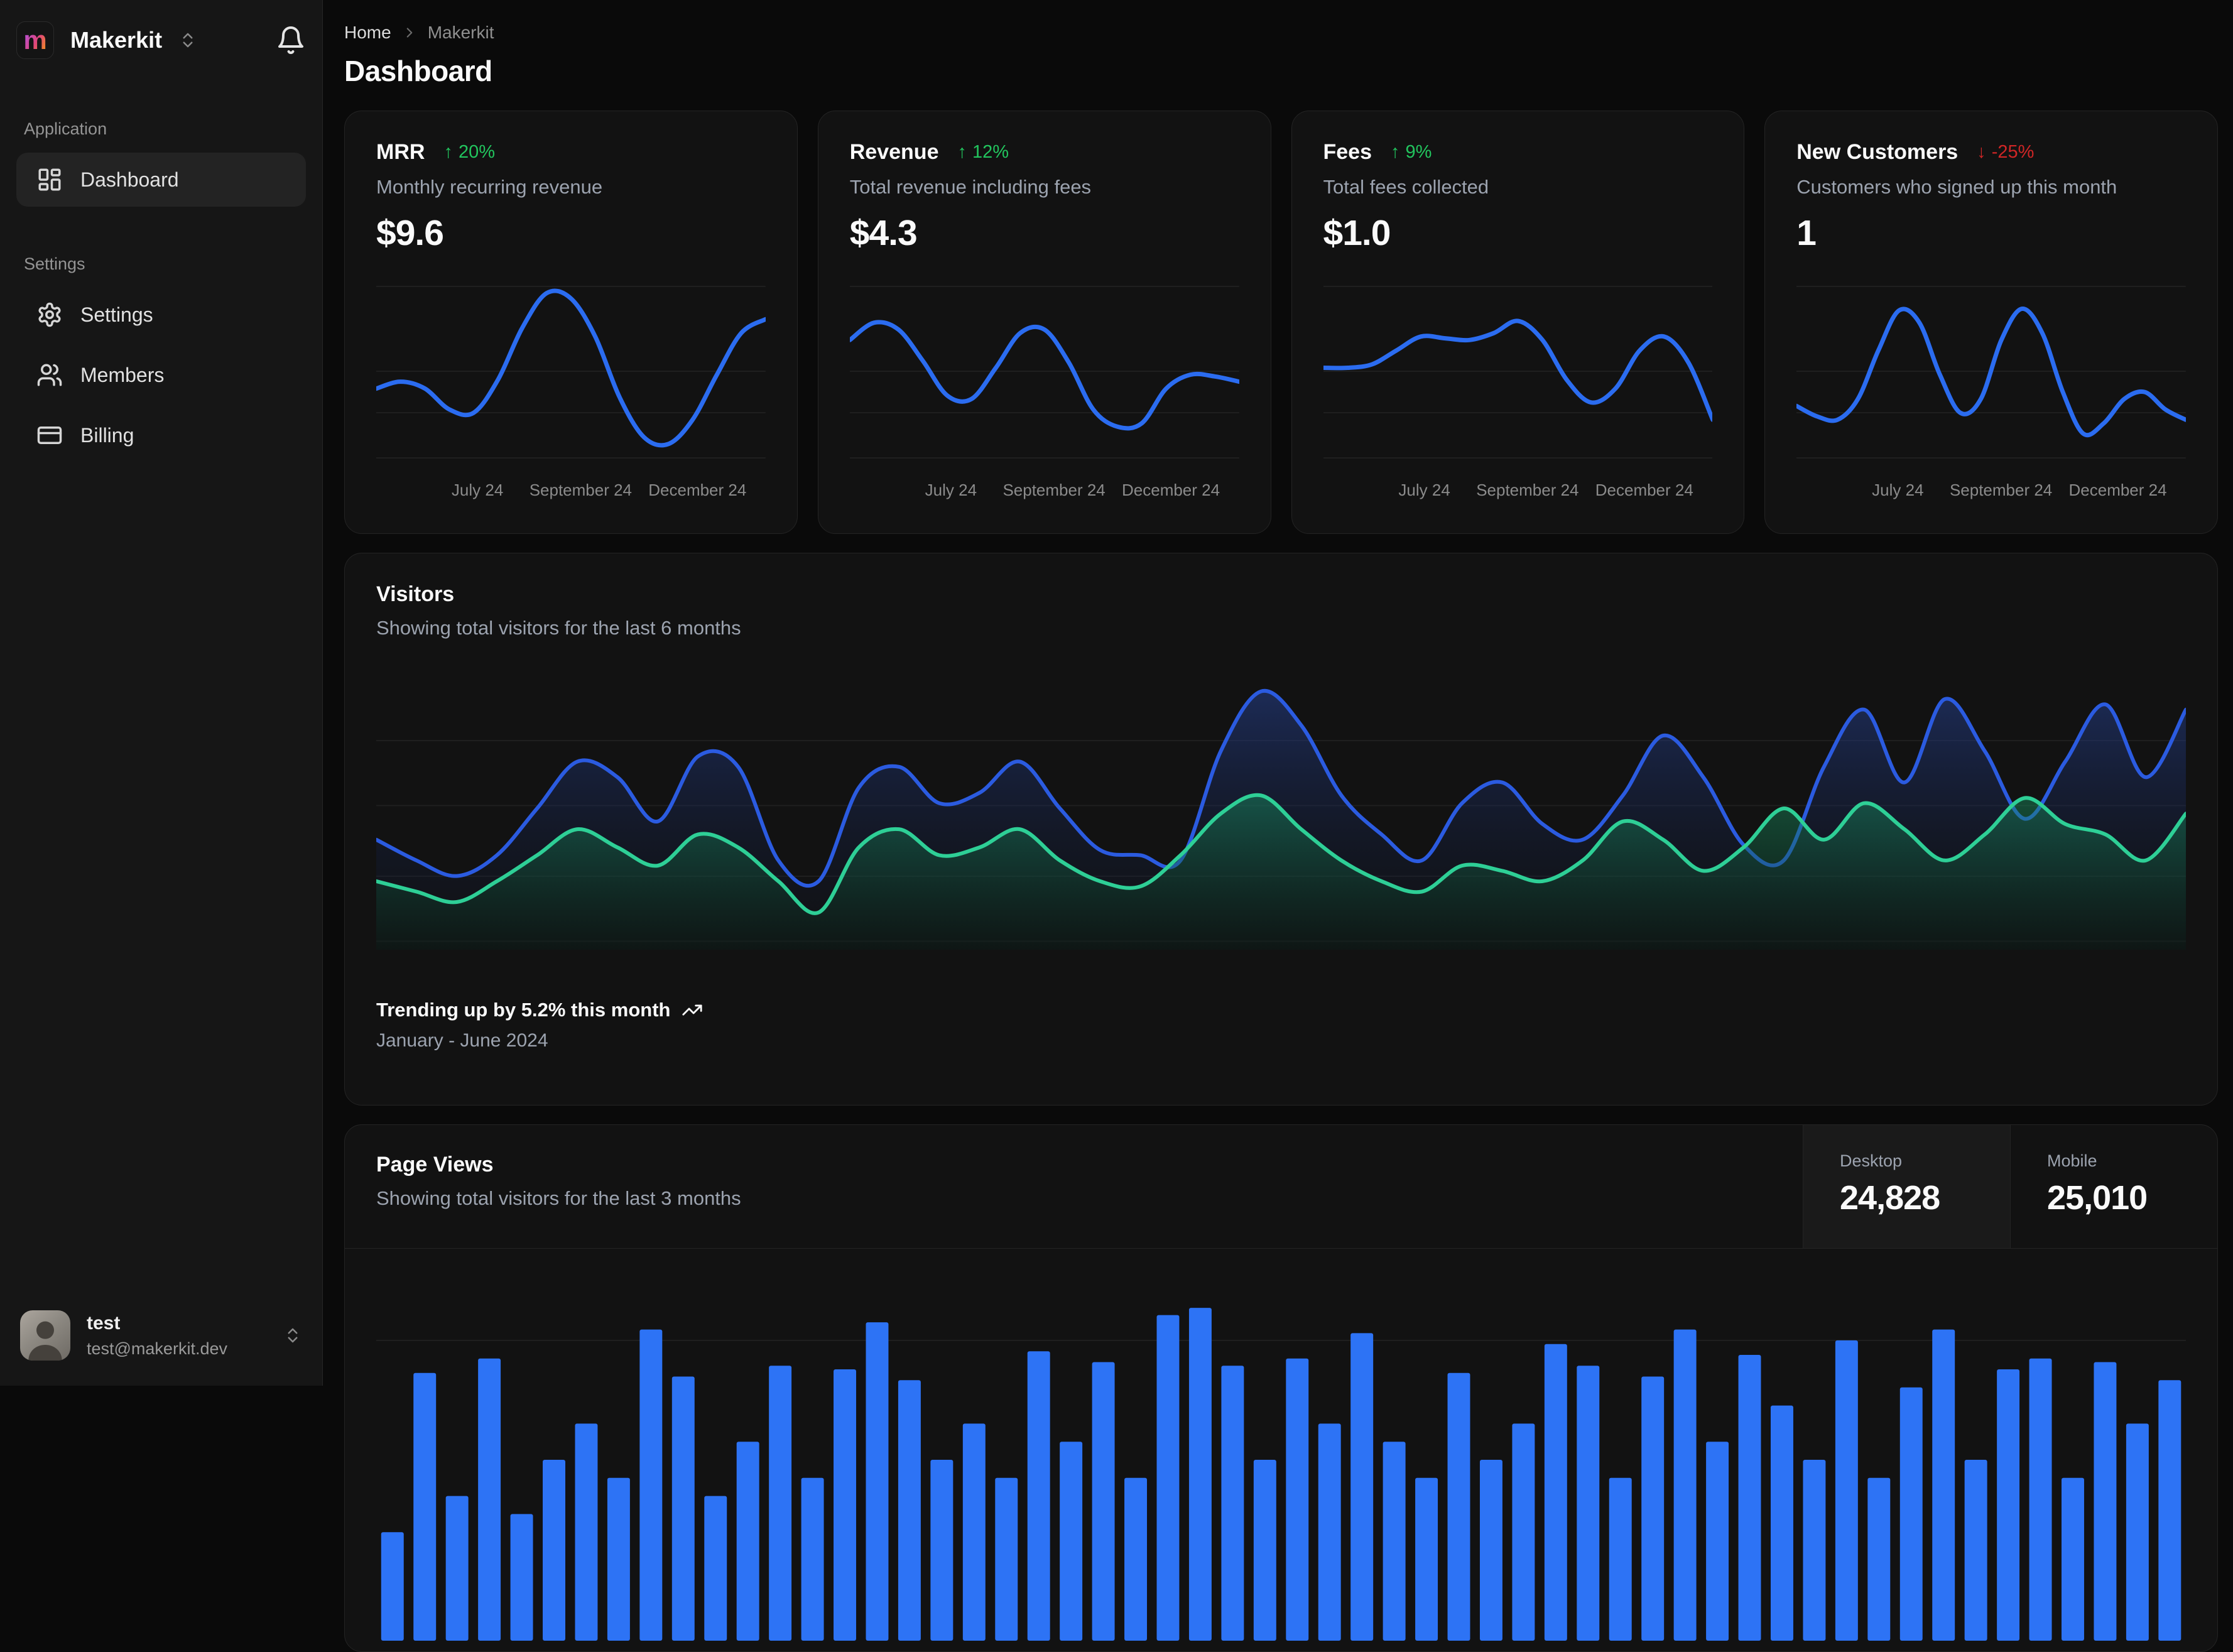 The image size is (2233, 1652). What do you see at coordinates (1281, 808) in the screenshot?
I see `visitors-area-chart` at bounding box center [1281, 808].